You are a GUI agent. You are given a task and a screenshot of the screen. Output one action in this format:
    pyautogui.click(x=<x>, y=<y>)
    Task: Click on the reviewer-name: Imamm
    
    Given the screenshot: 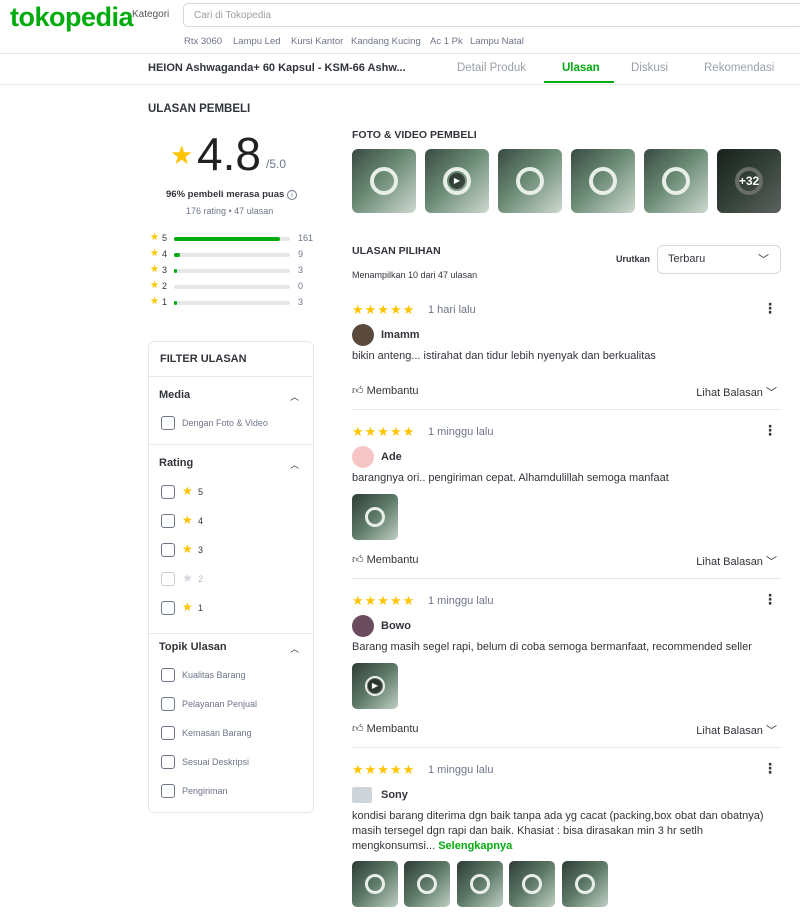 What is the action you would take?
    pyautogui.click(x=400, y=335)
    